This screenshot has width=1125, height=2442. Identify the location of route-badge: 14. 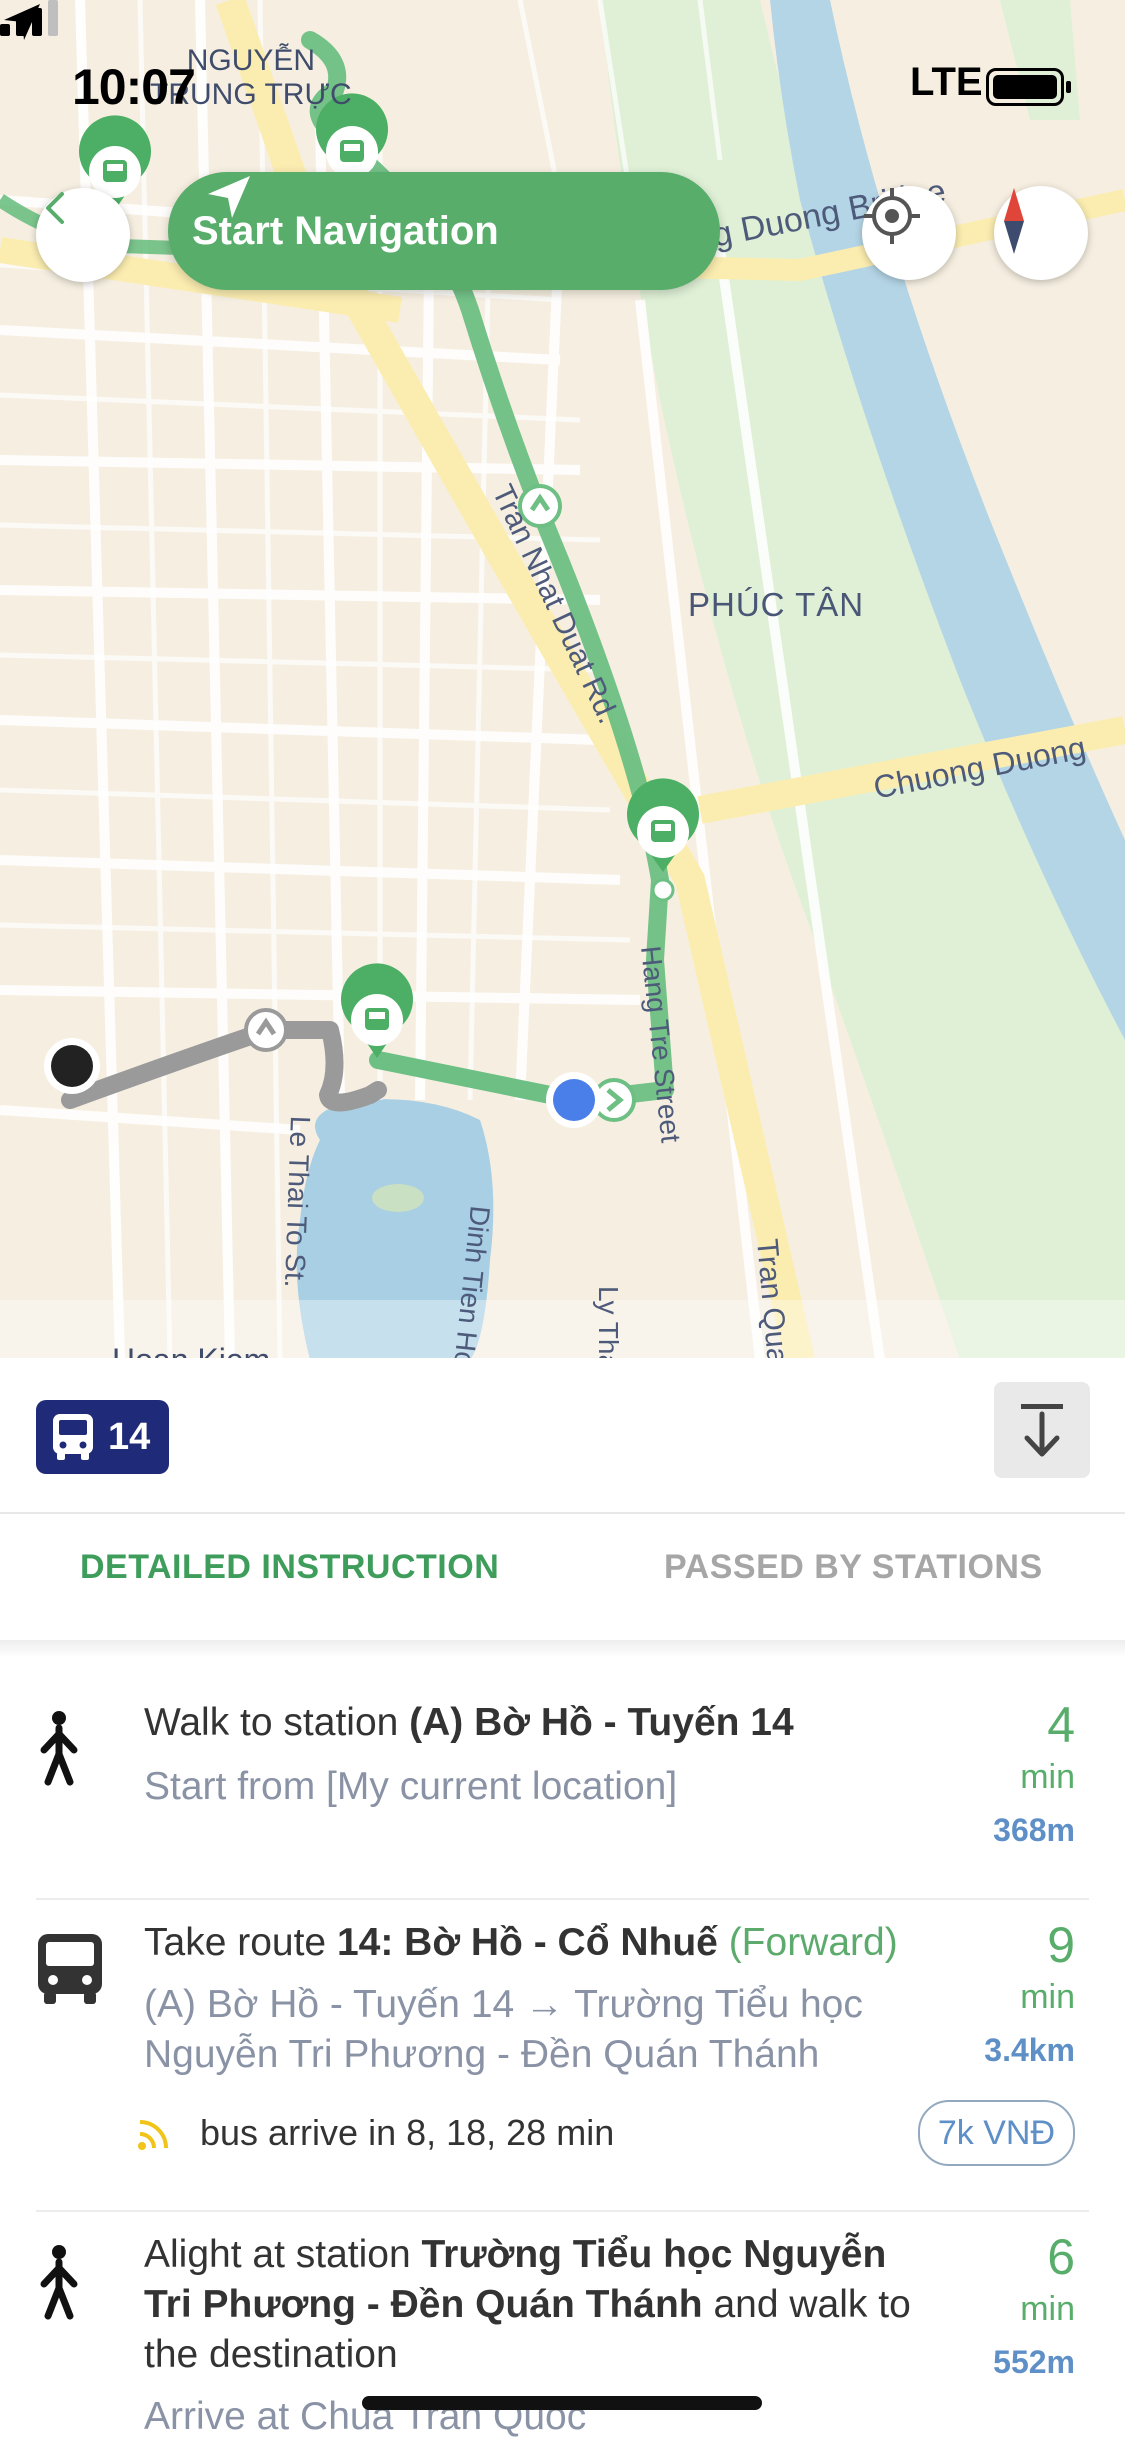
(102, 1437).